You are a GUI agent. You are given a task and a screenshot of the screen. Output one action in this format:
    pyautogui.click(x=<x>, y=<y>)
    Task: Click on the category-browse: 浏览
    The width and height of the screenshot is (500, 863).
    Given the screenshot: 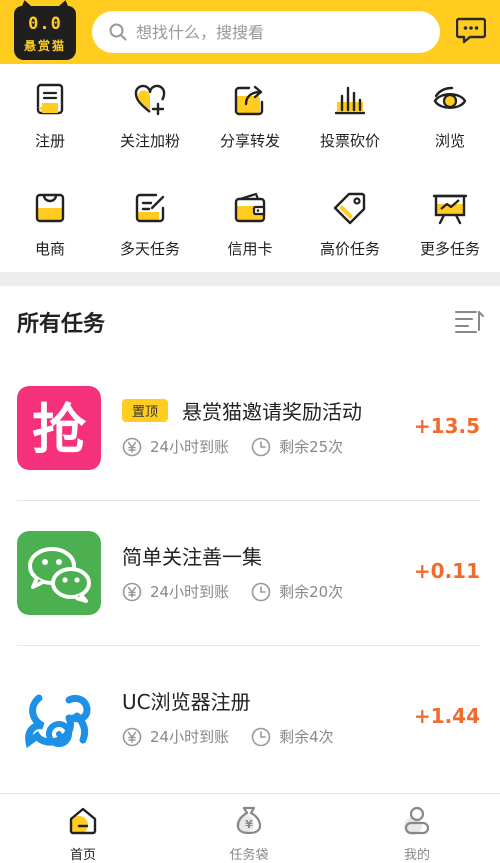 What is the action you would take?
    pyautogui.click(x=450, y=114)
    